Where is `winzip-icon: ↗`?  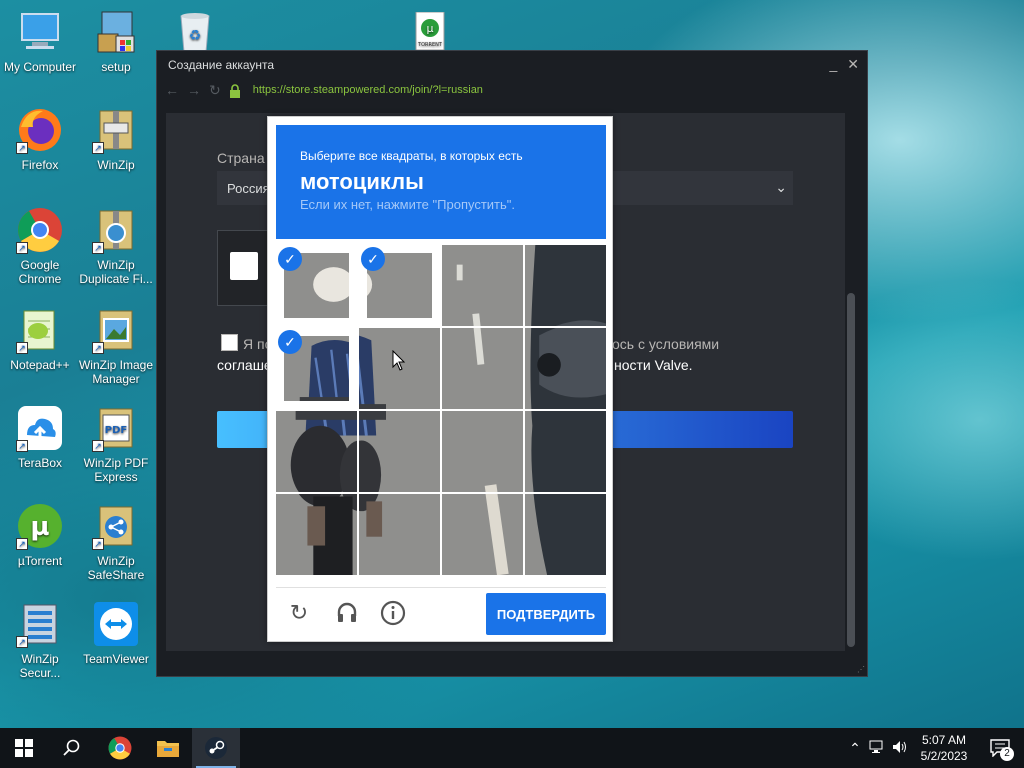
winzip-icon: ↗ is located at coordinates (116, 130).